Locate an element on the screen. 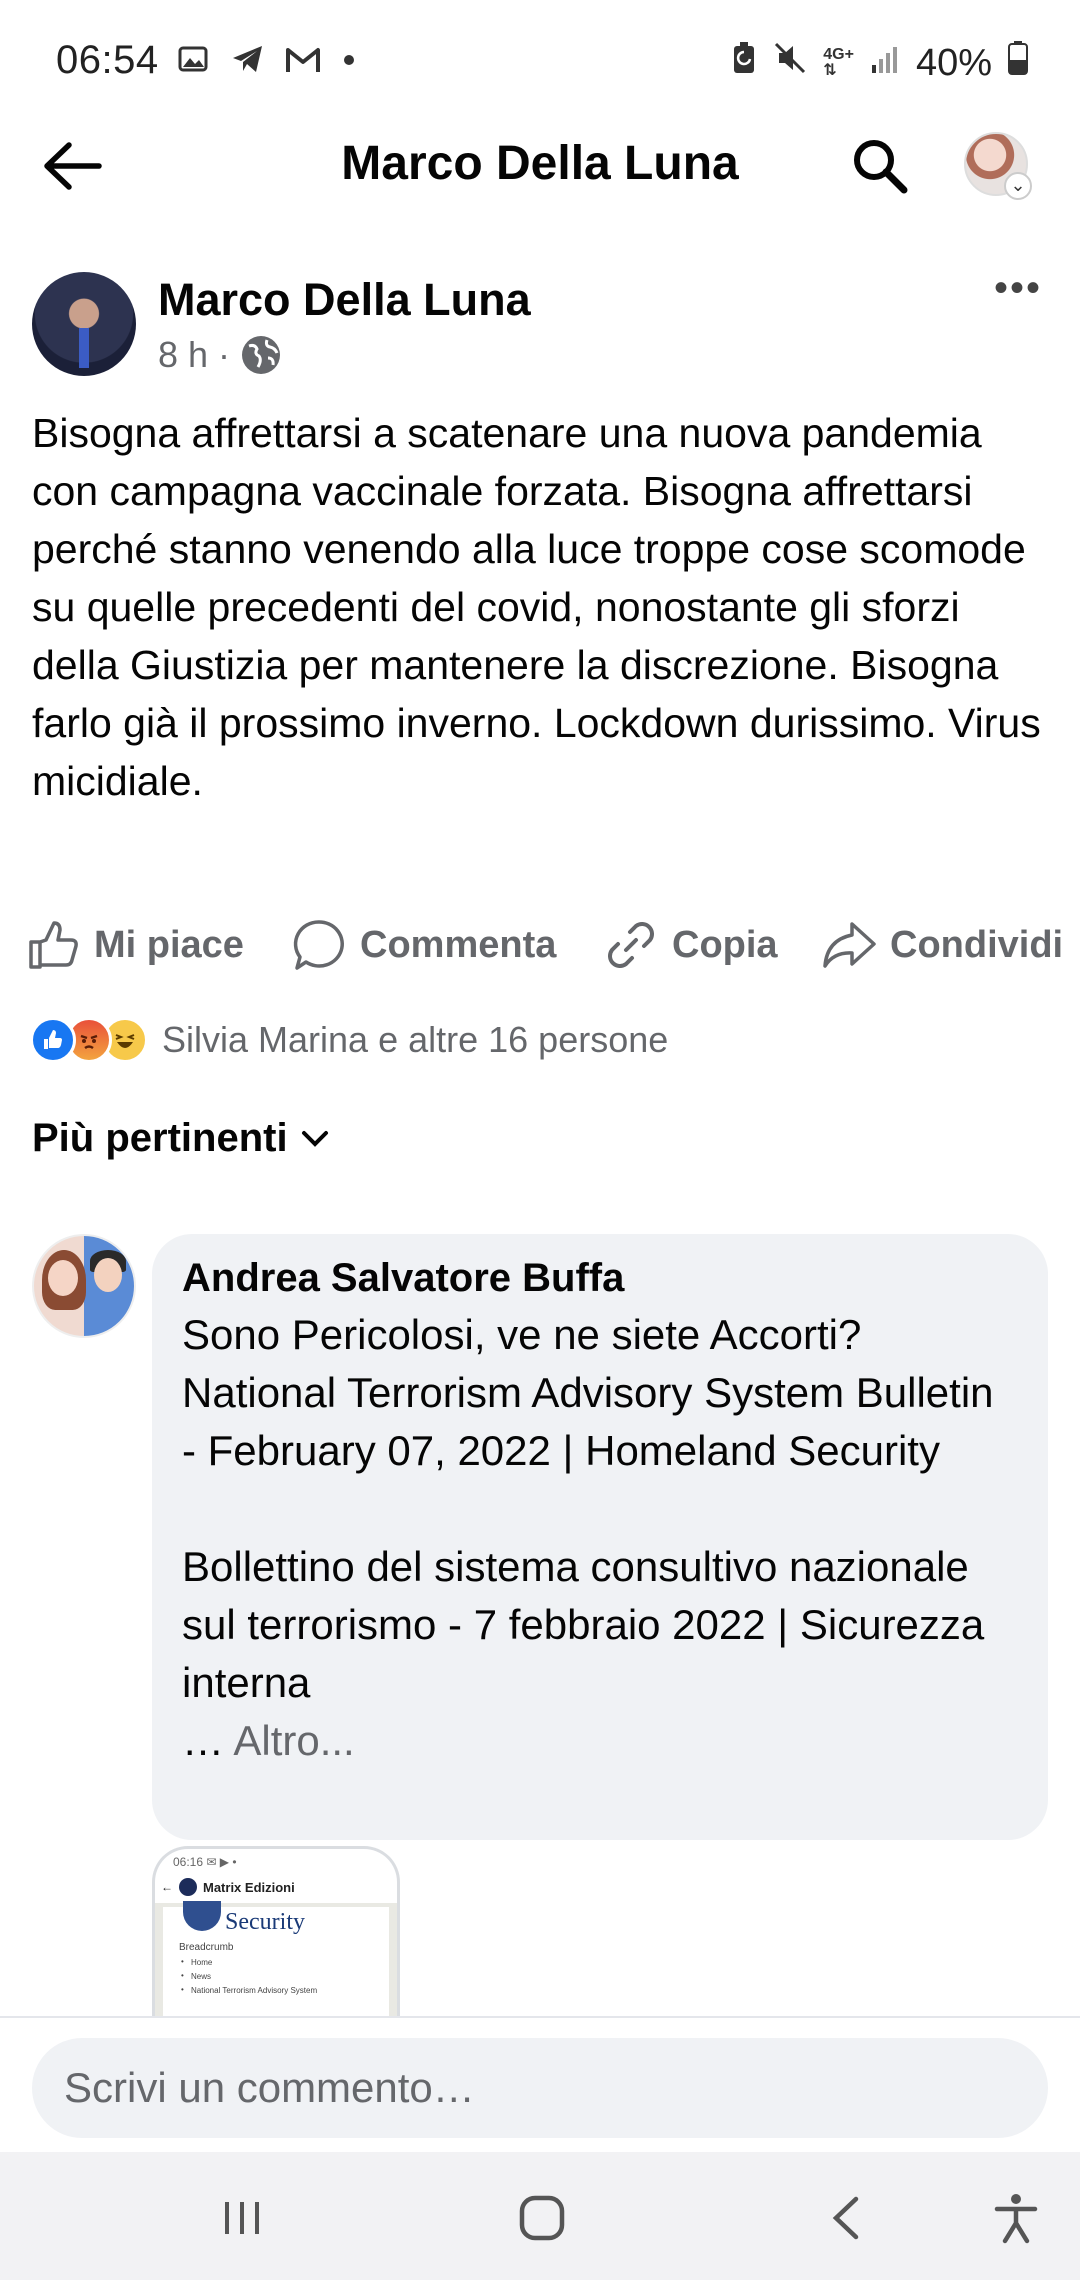 This screenshot has height=2280, width=1080. mute-icon is located at coordinates (790, 63).